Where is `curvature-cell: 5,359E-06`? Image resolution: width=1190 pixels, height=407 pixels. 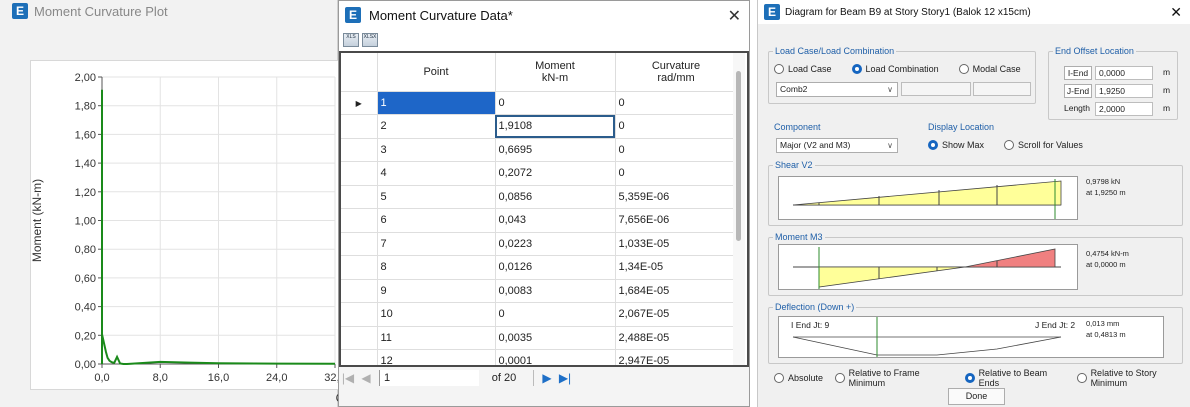 curvature-cell: 5,359E-06 is located at coordinates (676, 196).